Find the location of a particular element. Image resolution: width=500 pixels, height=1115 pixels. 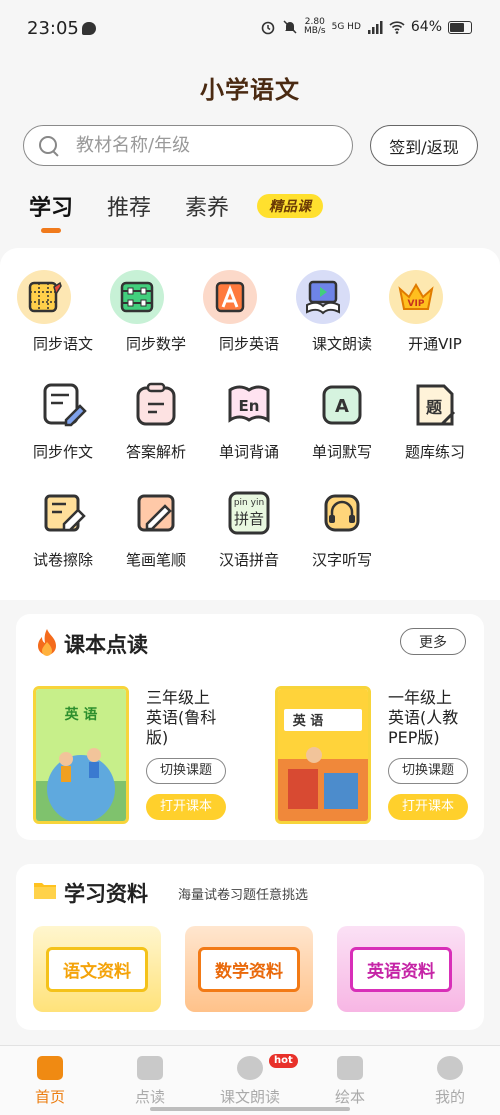

feature-sync-chinese: 同步语文 is located at coordinates (63, 312).